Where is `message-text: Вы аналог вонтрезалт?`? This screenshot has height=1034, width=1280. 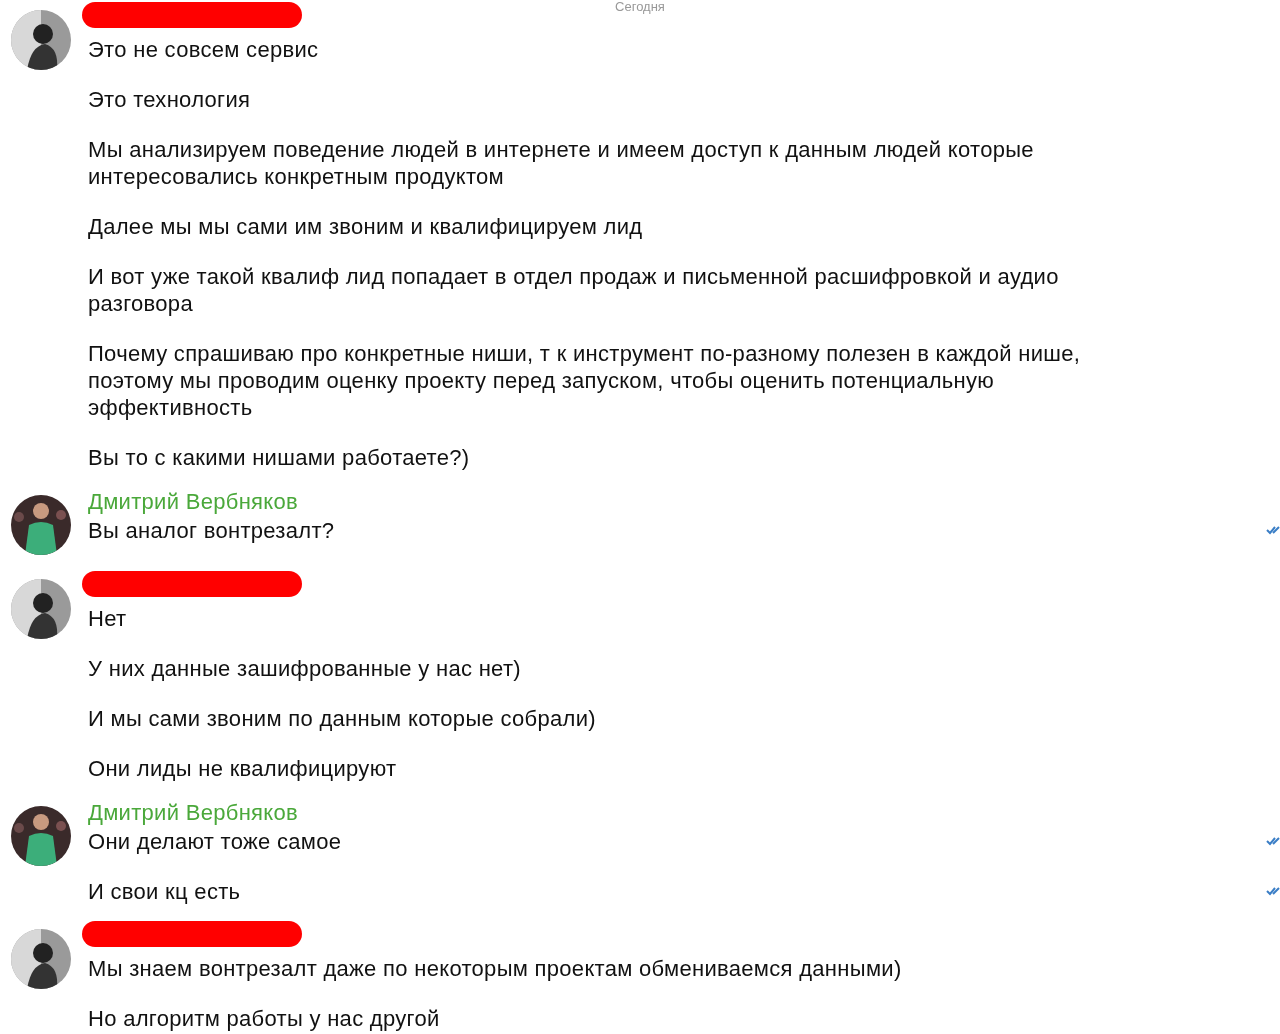 message-text: Вы аналог вонтрезалт? is located at coordinates (211, 530).